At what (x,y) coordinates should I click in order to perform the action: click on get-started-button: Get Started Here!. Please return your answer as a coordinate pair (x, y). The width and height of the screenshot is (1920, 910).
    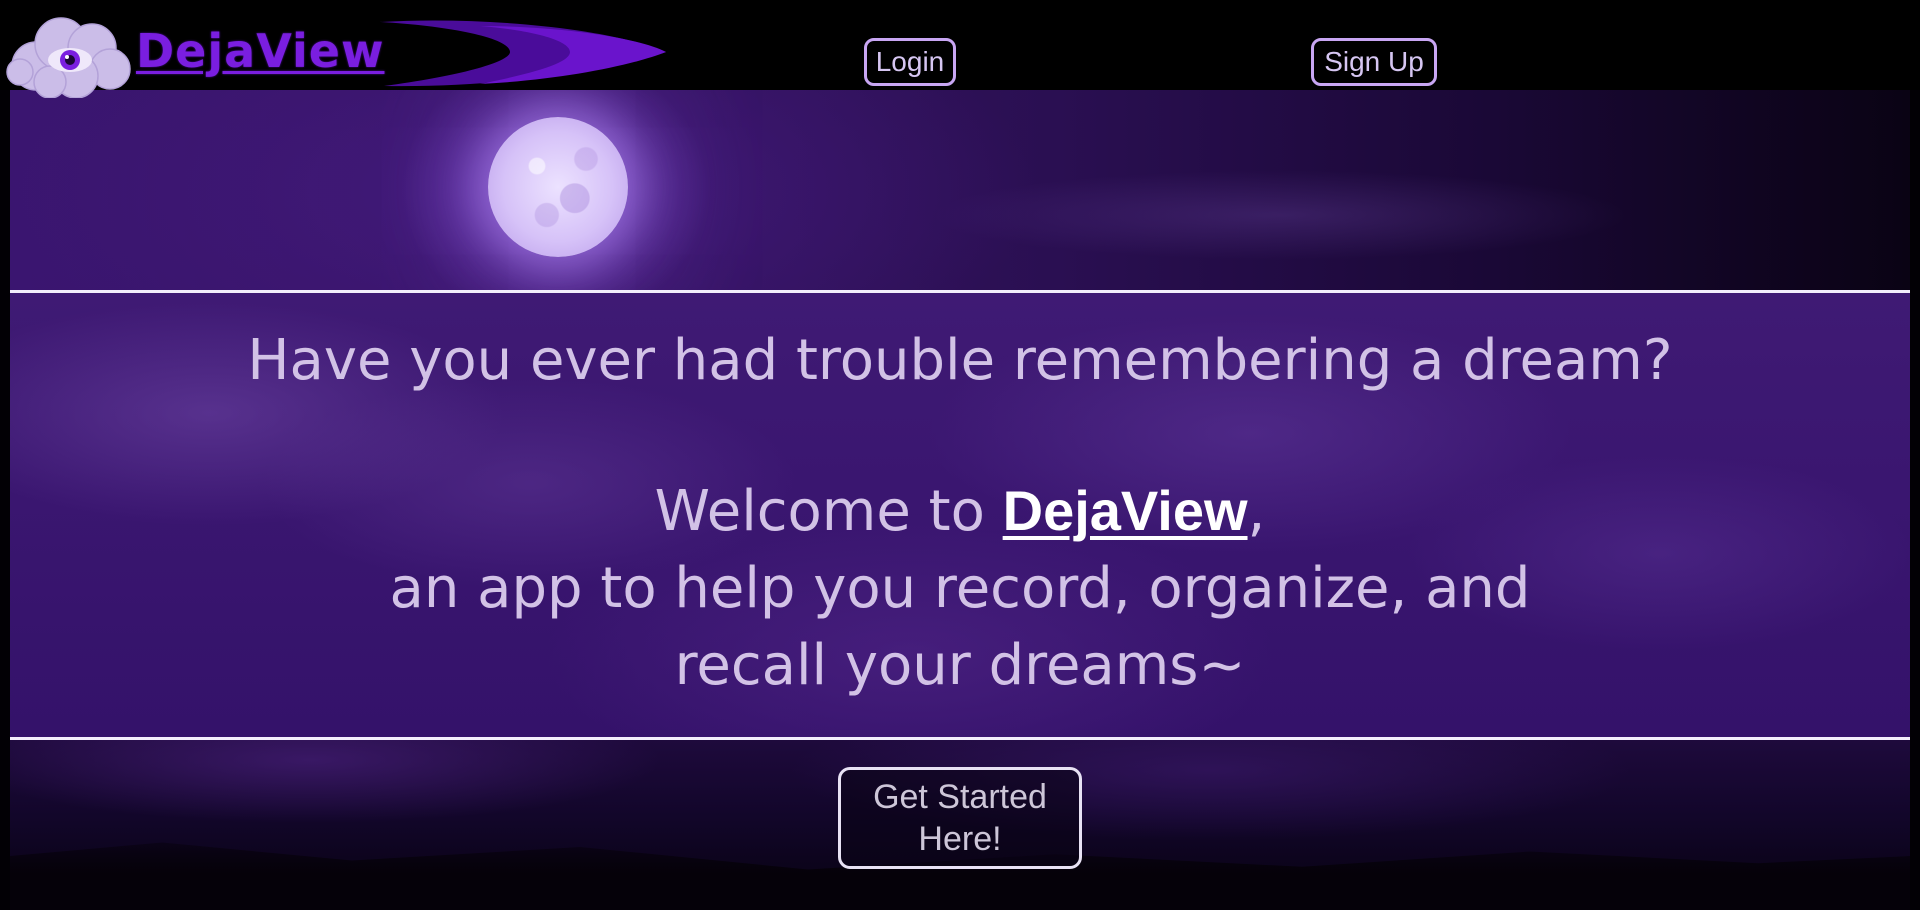
    Looking at the image, I should click on (960, 818).